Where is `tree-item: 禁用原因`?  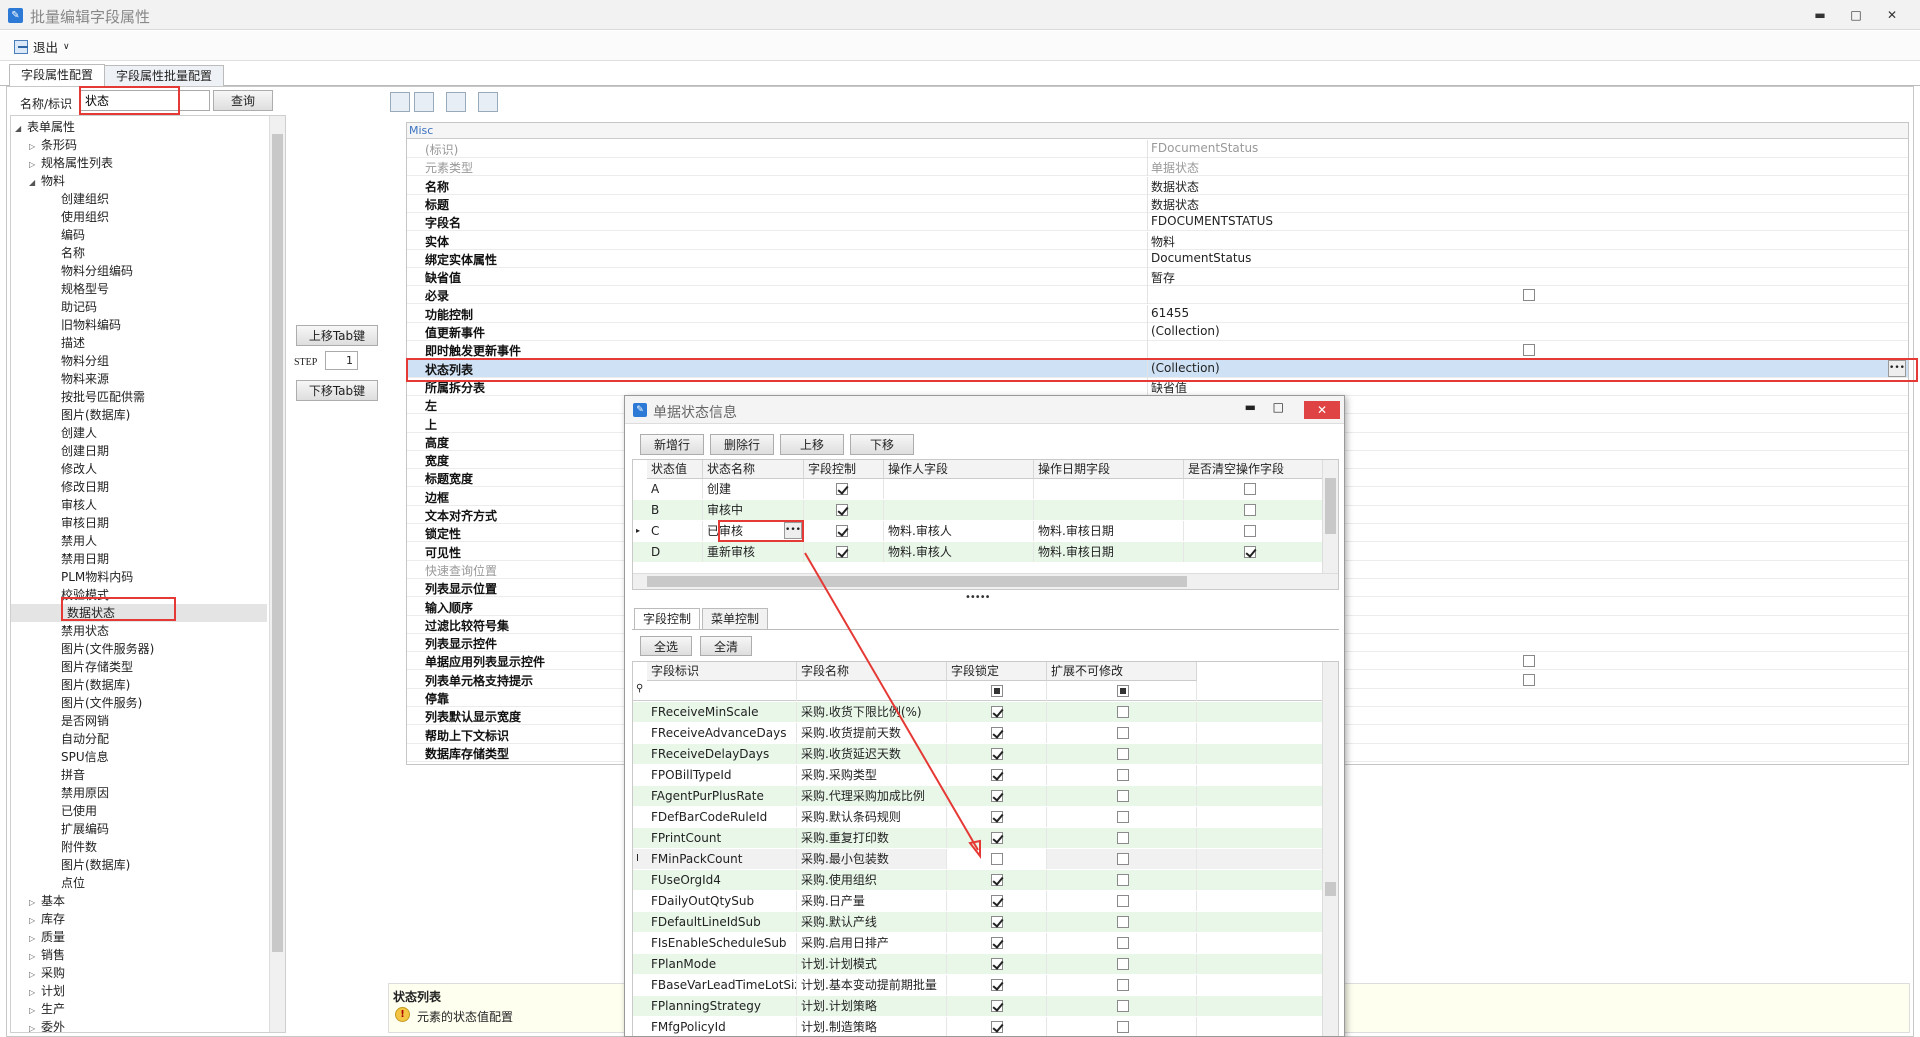
tree-item: 禁用原因 is located at coordinates (85, 793).